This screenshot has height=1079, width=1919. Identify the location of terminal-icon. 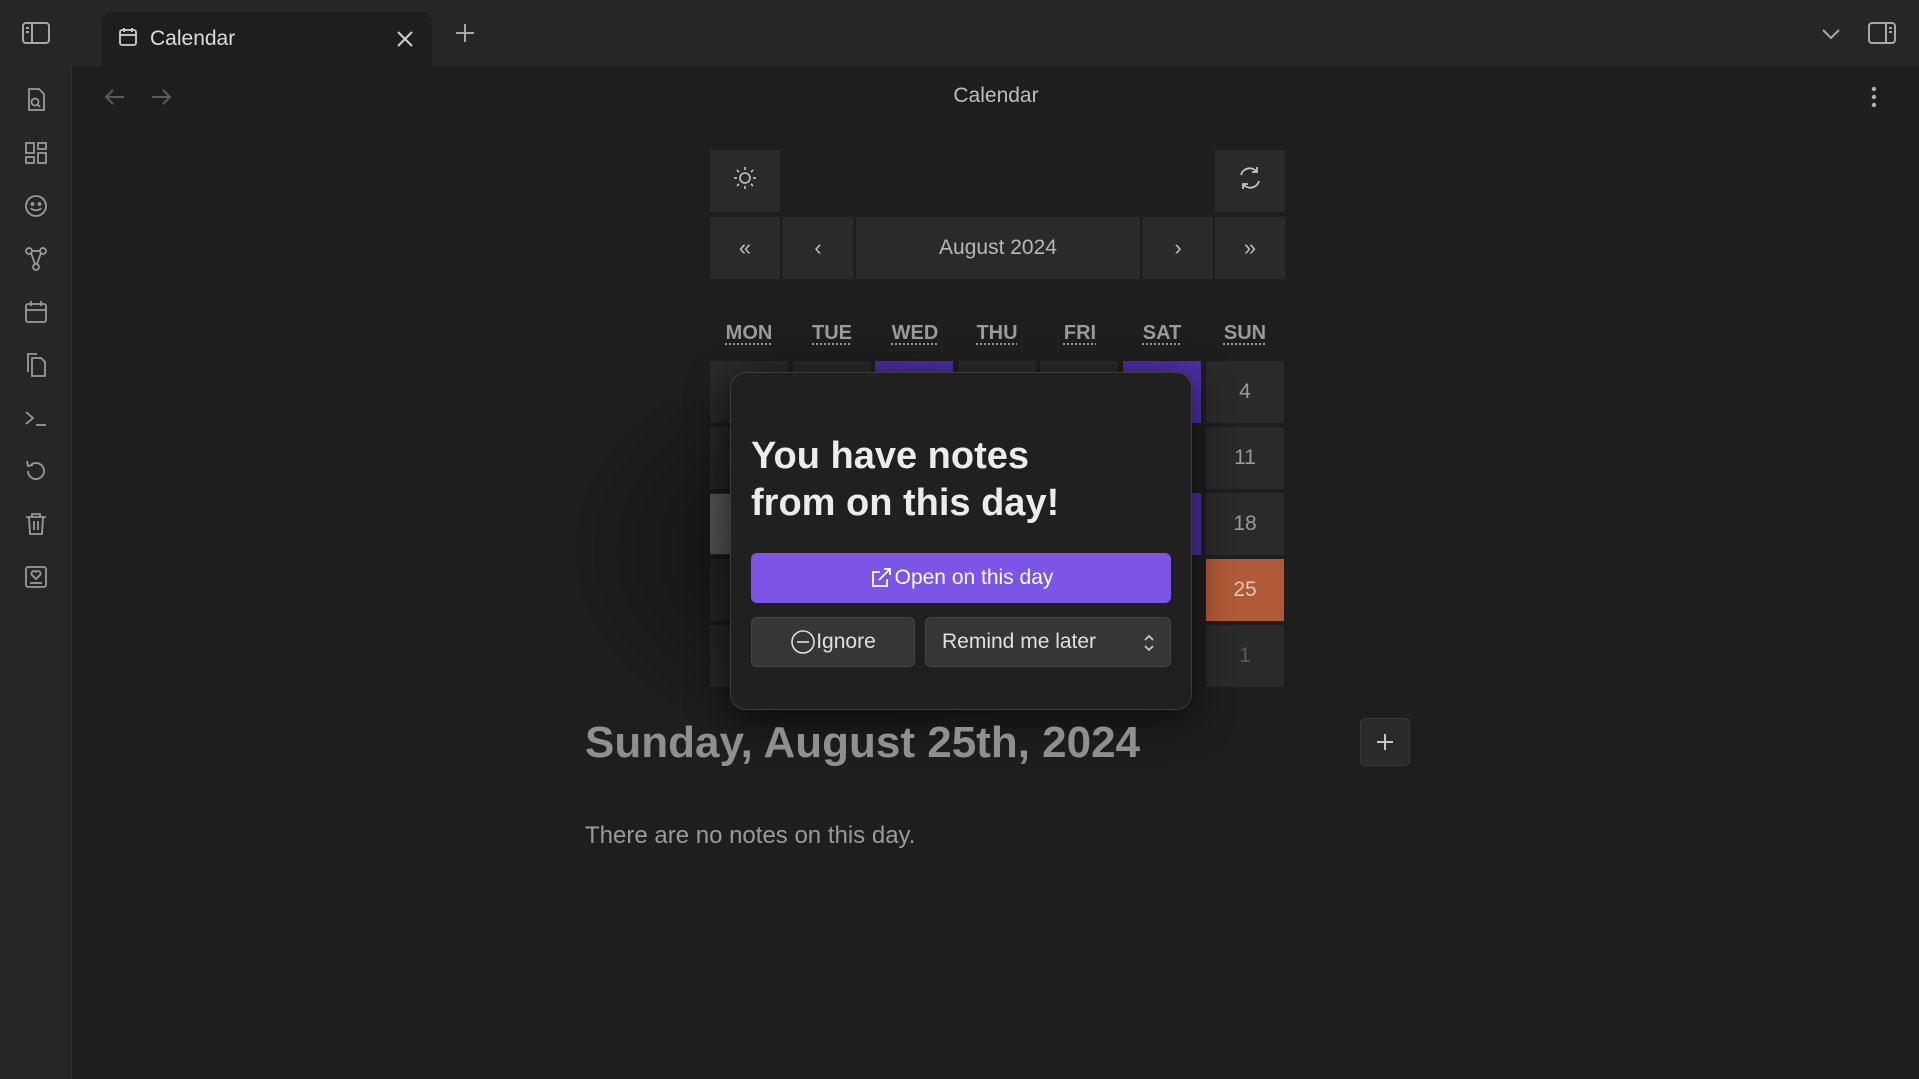
(36, 418).